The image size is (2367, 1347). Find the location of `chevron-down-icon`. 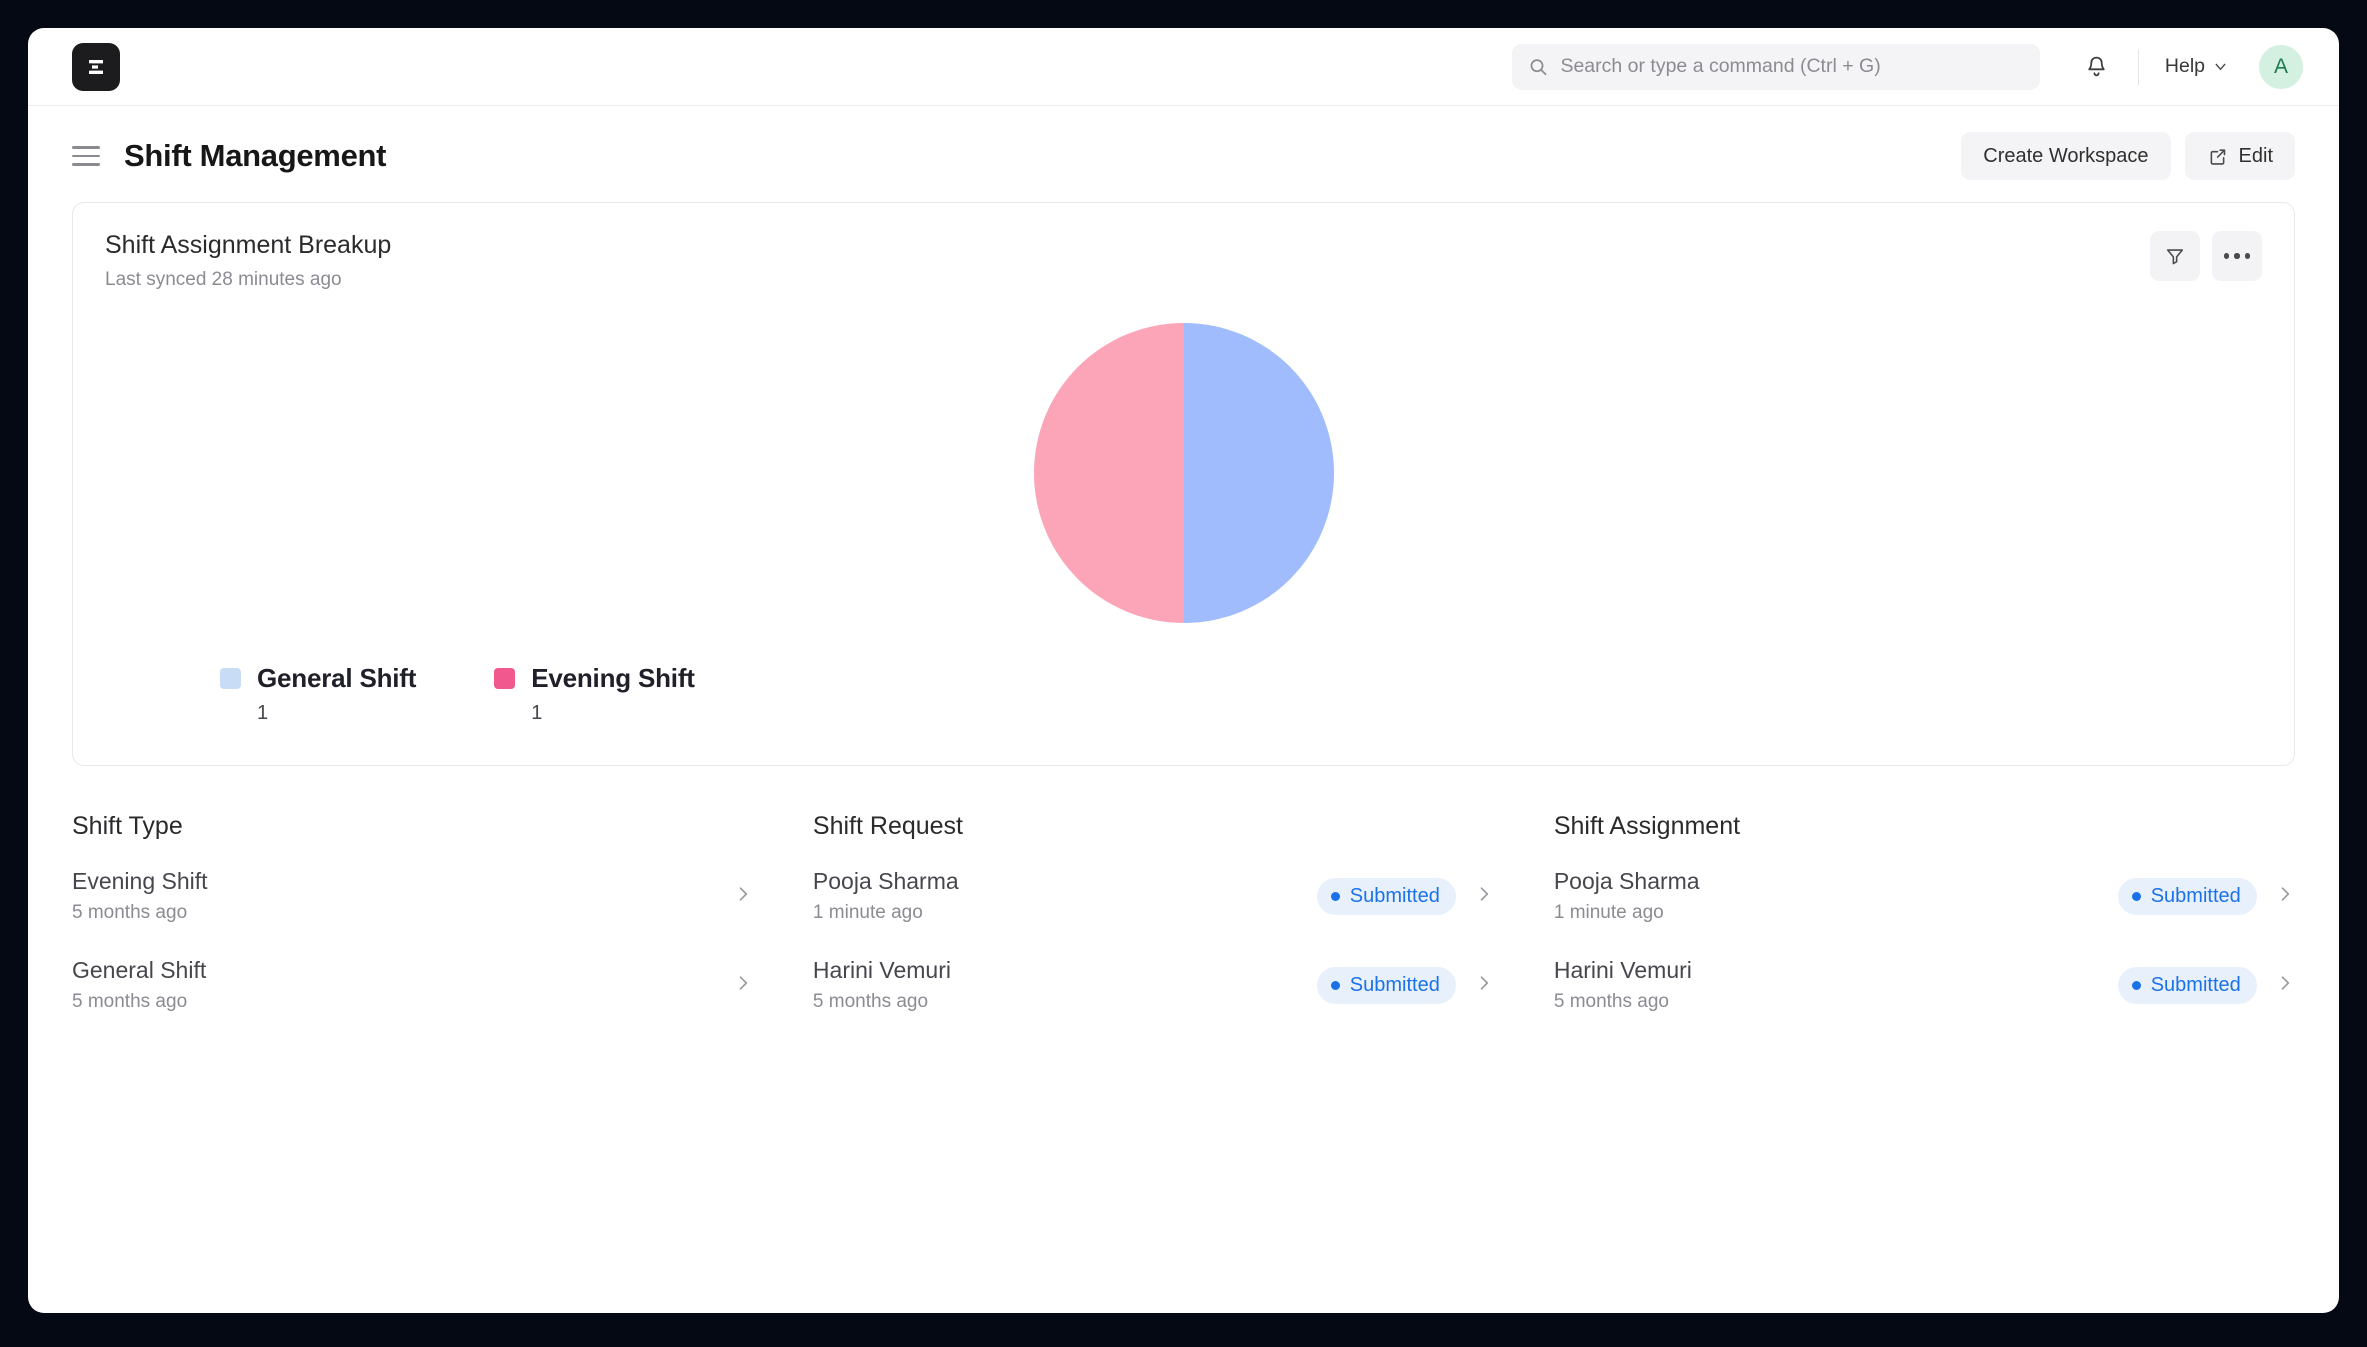

chevron-down-icon is located at coordinates (2220, 67).